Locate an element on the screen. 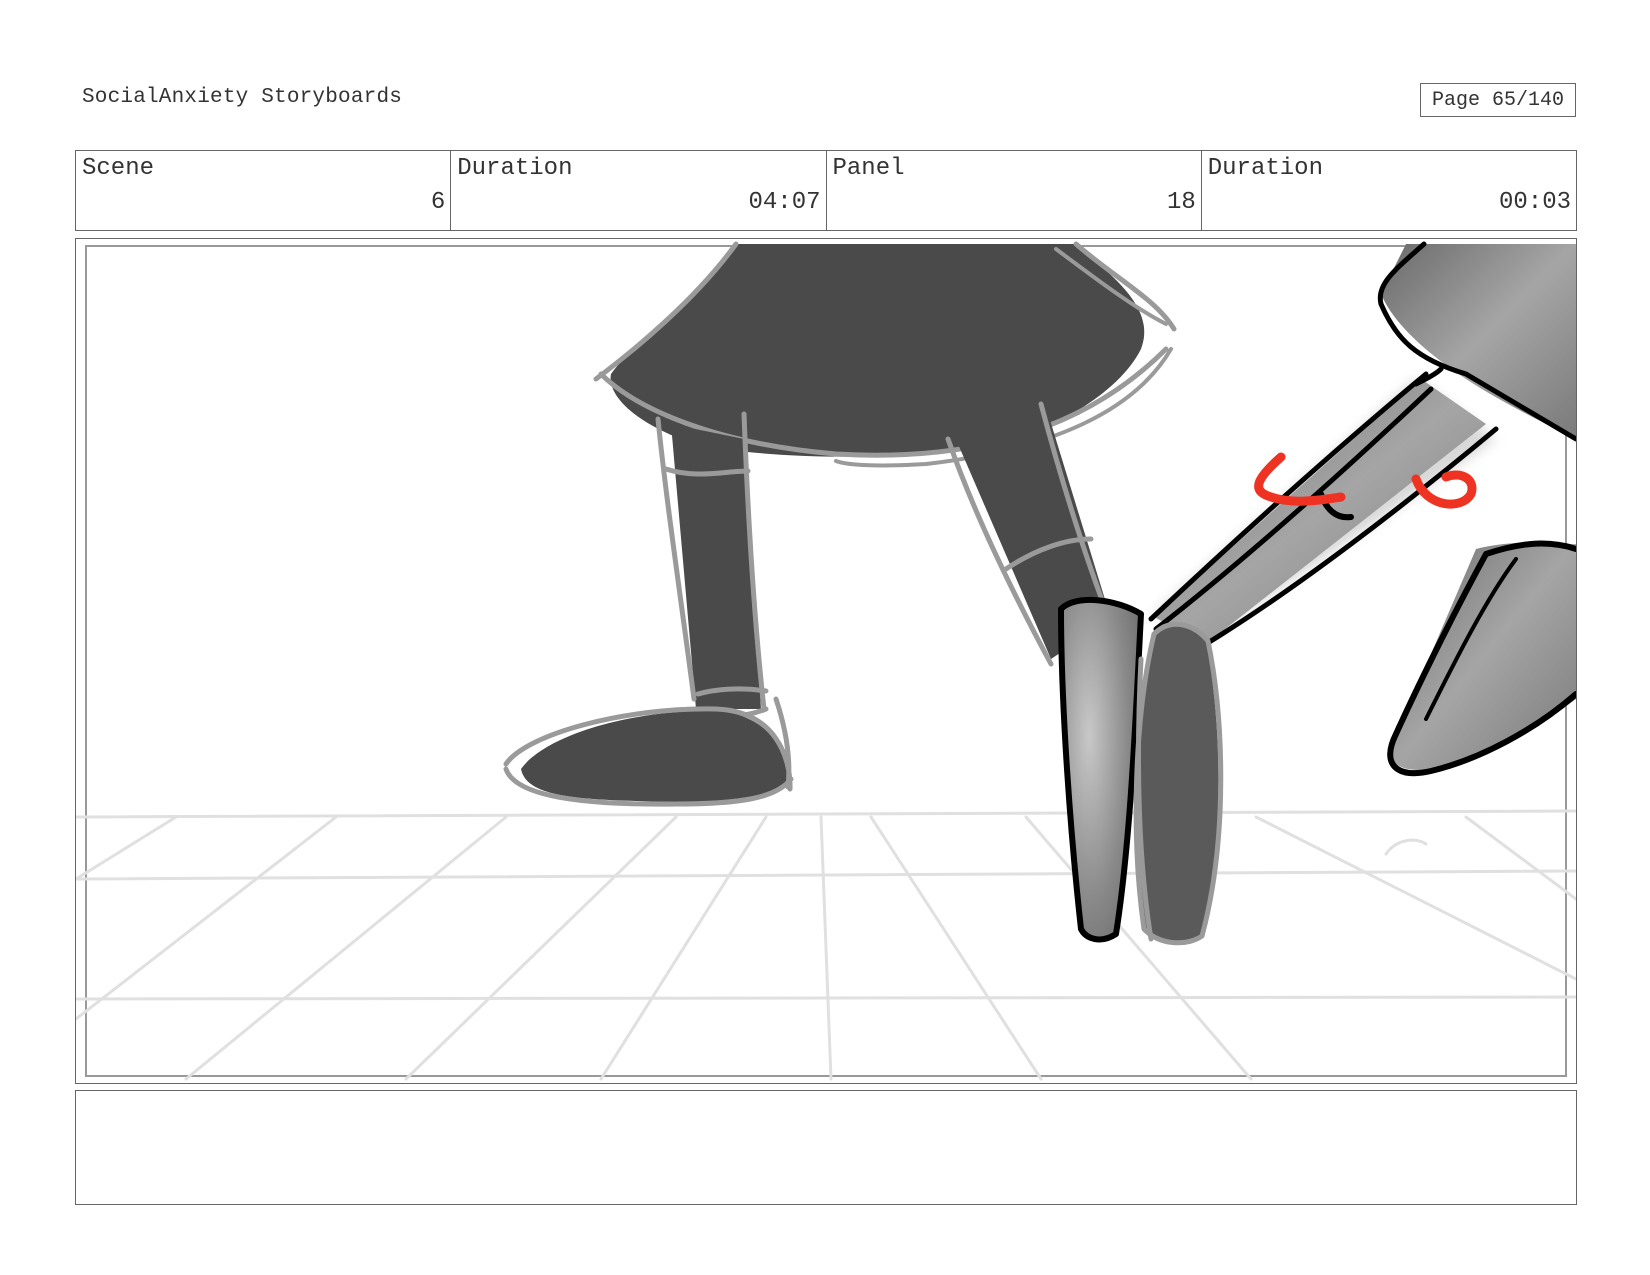  panel-notes-box is located at coordinates (826, 1147).